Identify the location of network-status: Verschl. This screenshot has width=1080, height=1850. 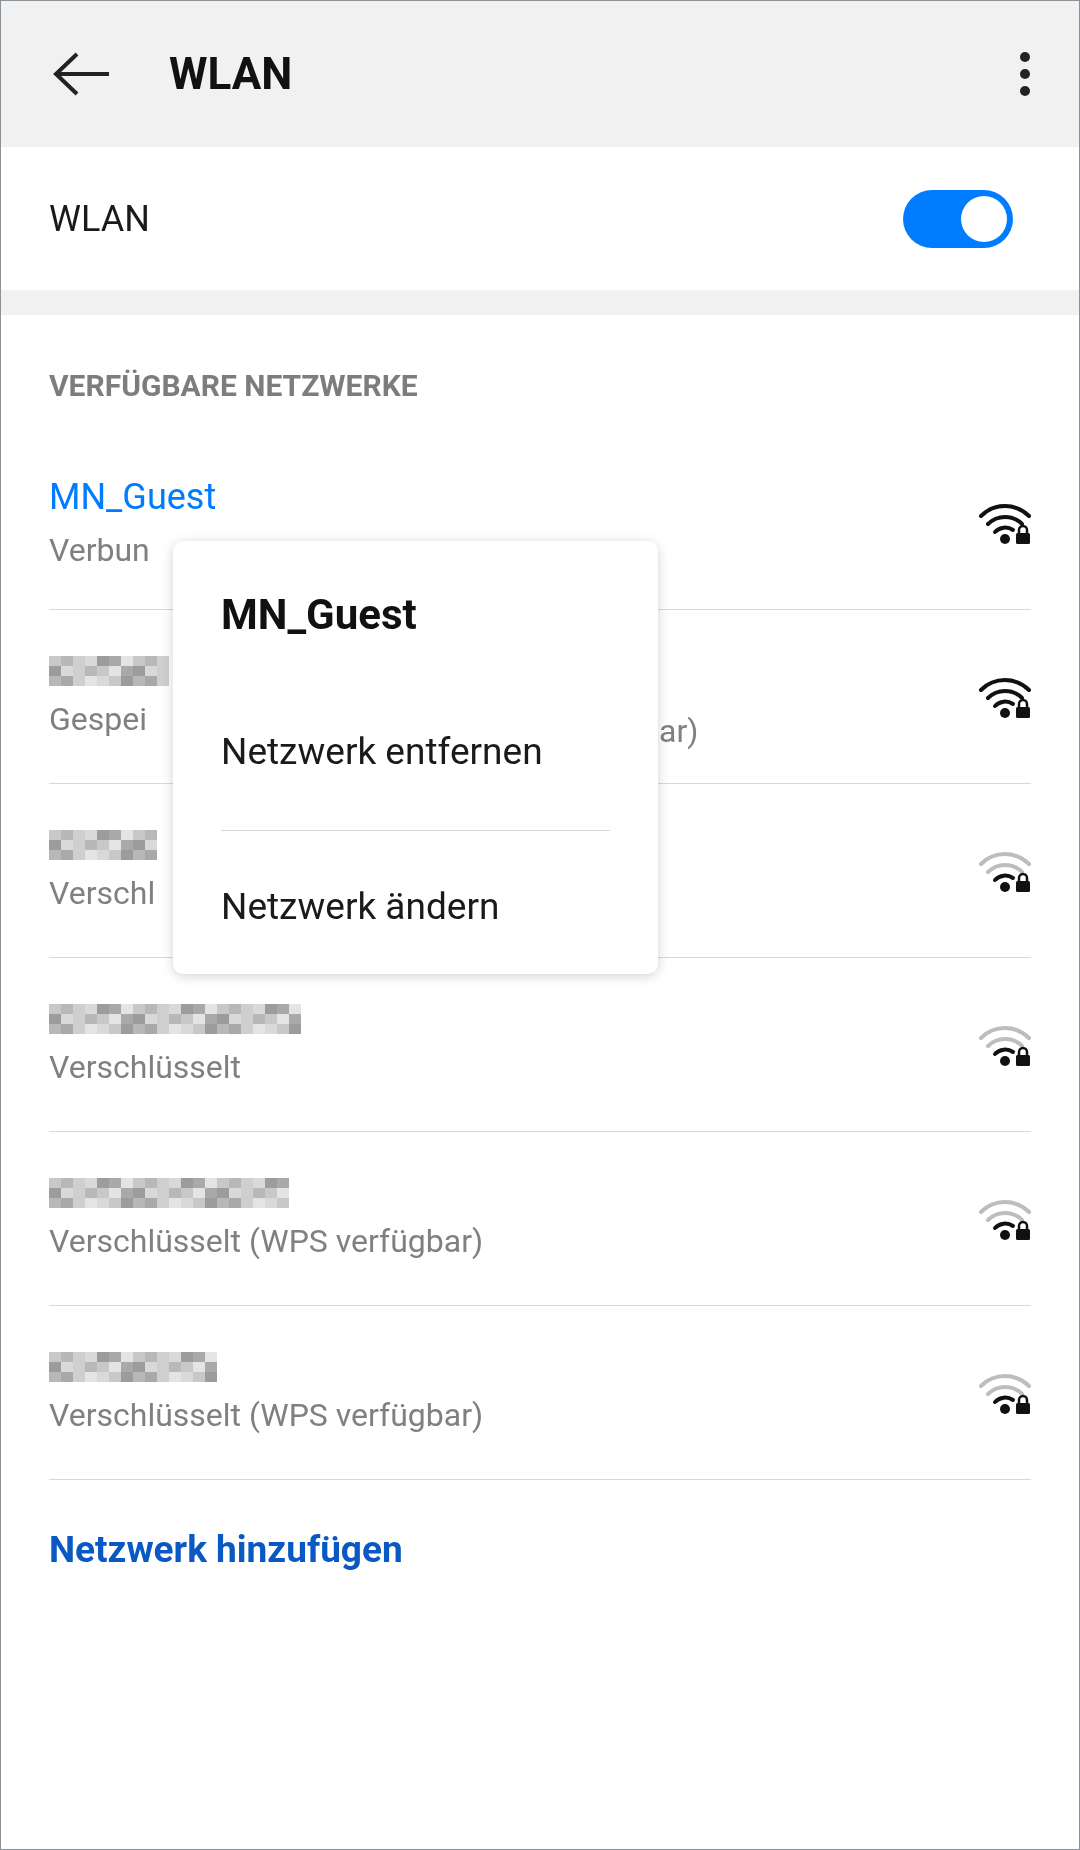
(103, 892).